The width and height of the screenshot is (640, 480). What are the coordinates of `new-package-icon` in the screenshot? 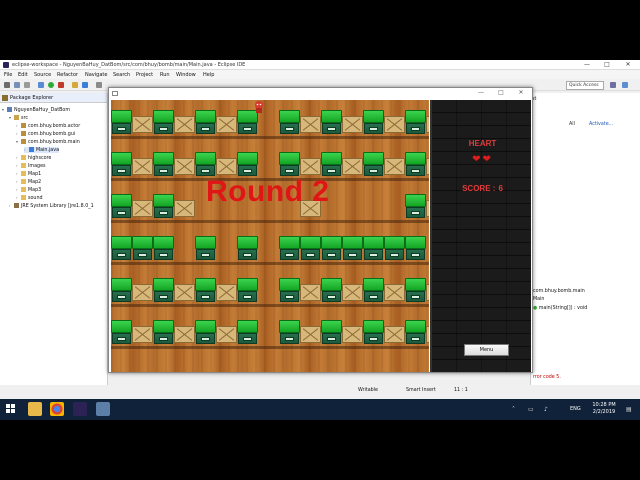 It's located at (75, 85).